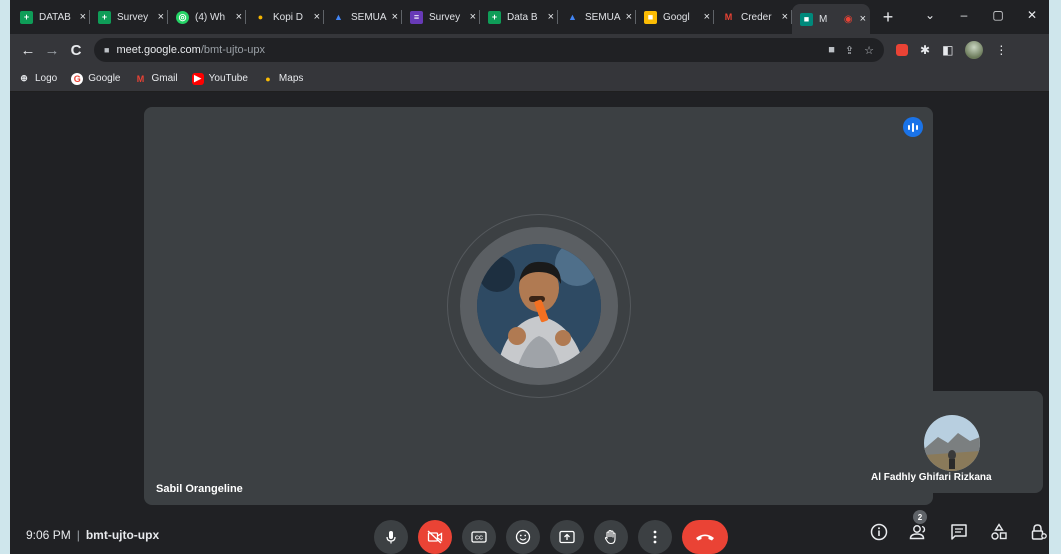  Describe the element at coordinates (489, 50) in the screenshot. I see `address-bar: ■ meet.google.com/bmt-ujto-upx ■ ⇪ ☆` at that location.